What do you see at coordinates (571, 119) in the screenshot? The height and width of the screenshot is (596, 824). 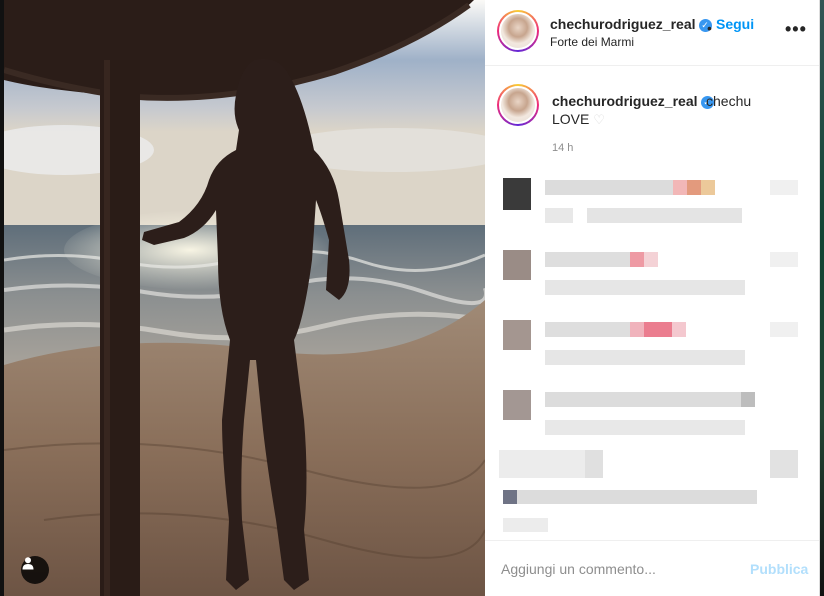 I see `caption-love: LOVE` at bounding box center [571, 119].